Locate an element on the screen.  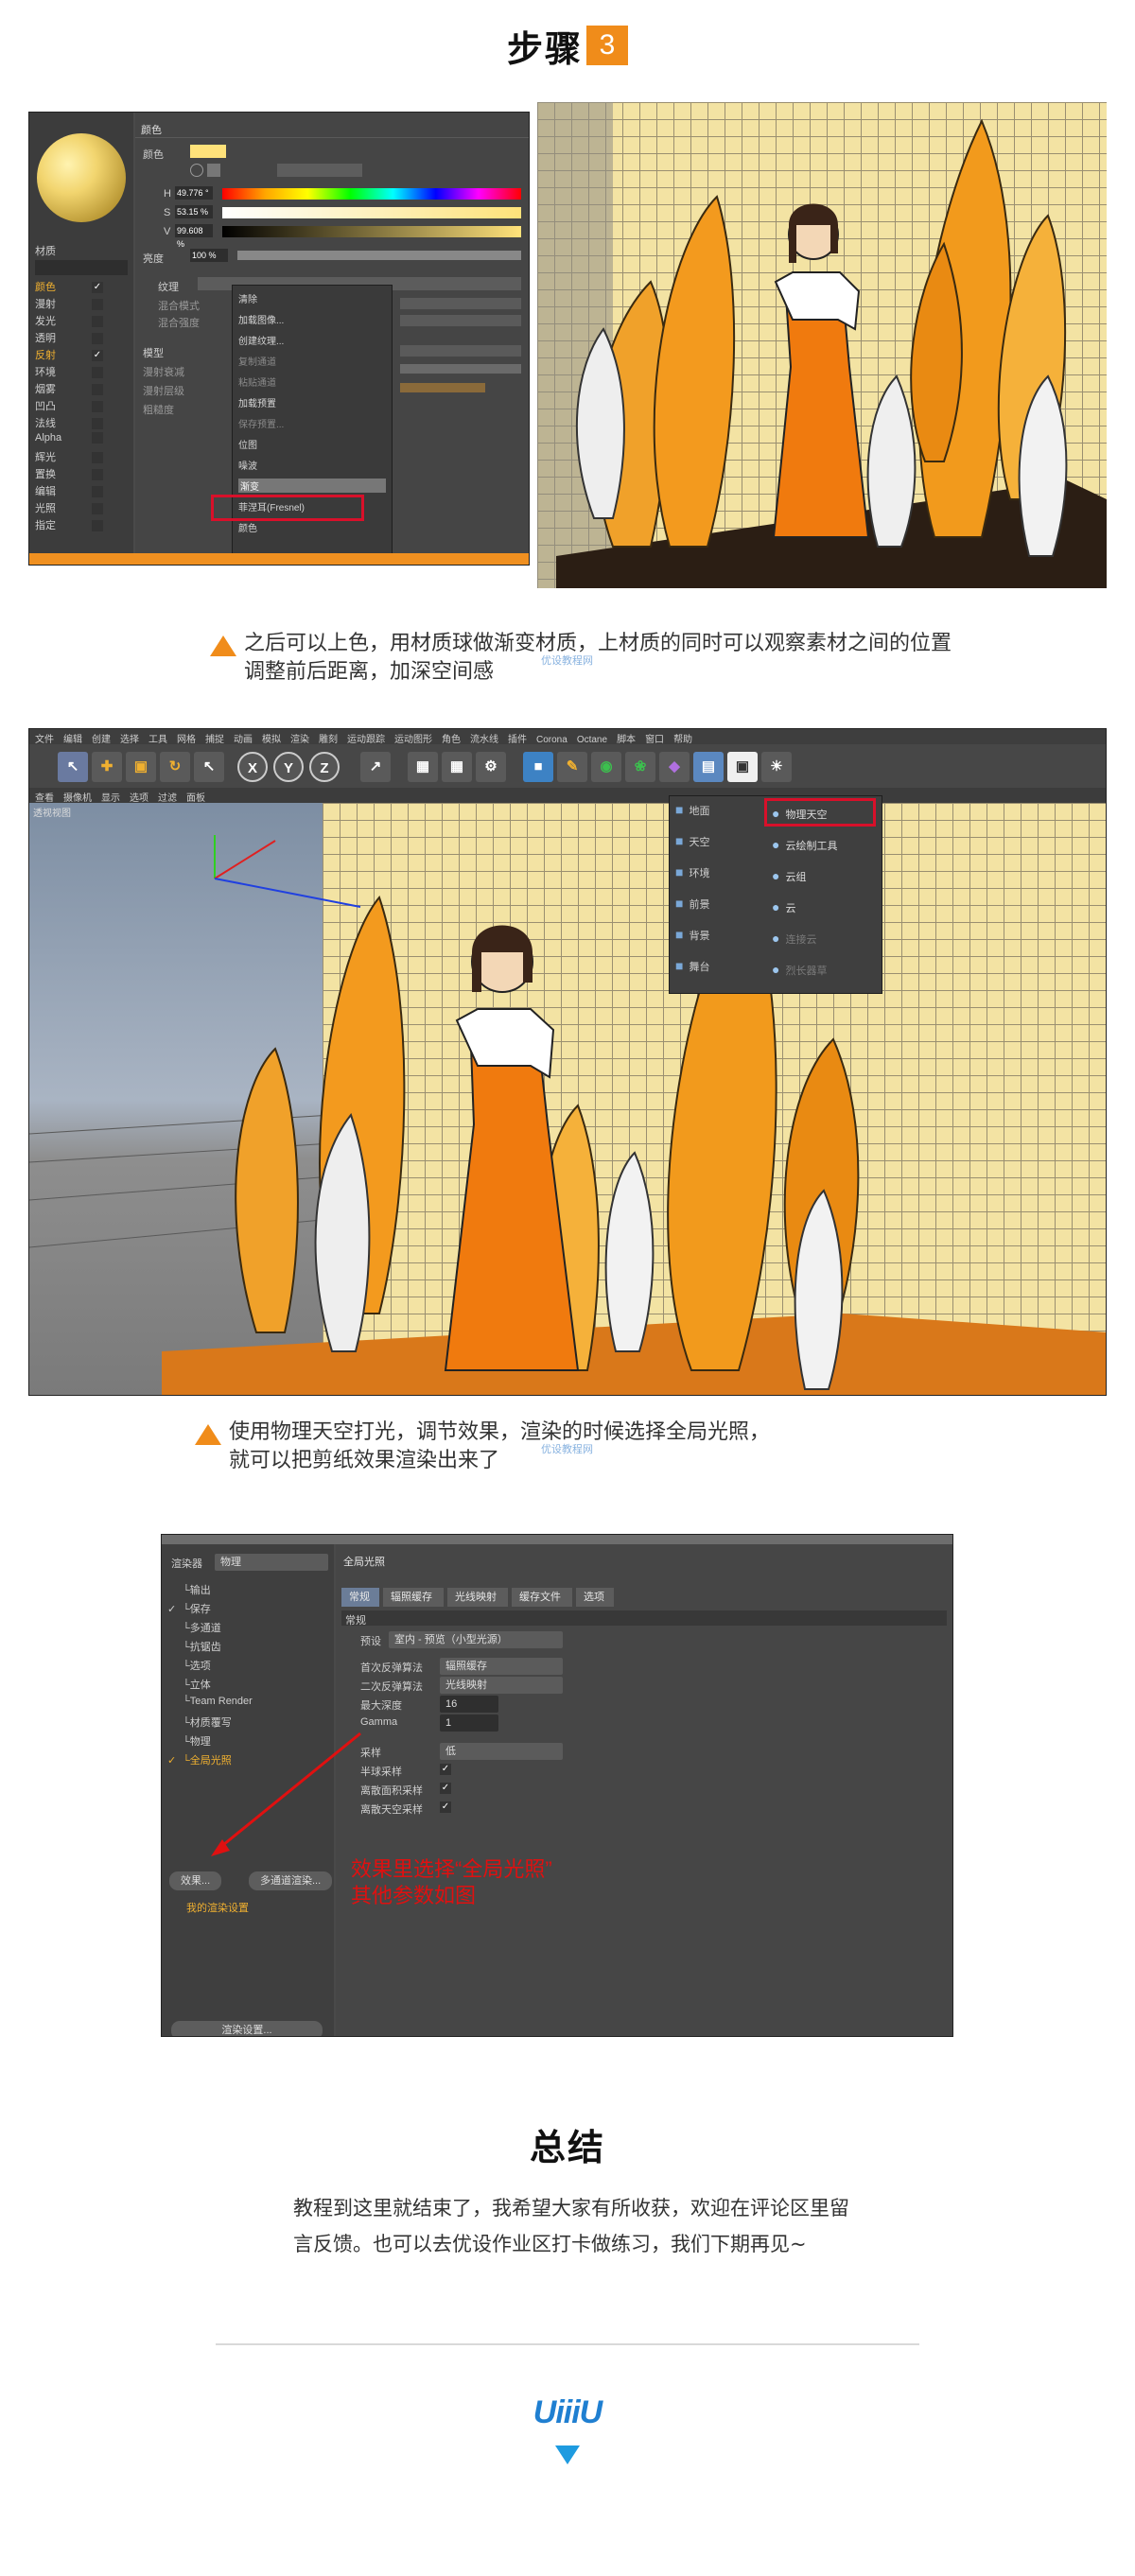
context-menu-item: 复制通道 is located at coordinates (312, 361).